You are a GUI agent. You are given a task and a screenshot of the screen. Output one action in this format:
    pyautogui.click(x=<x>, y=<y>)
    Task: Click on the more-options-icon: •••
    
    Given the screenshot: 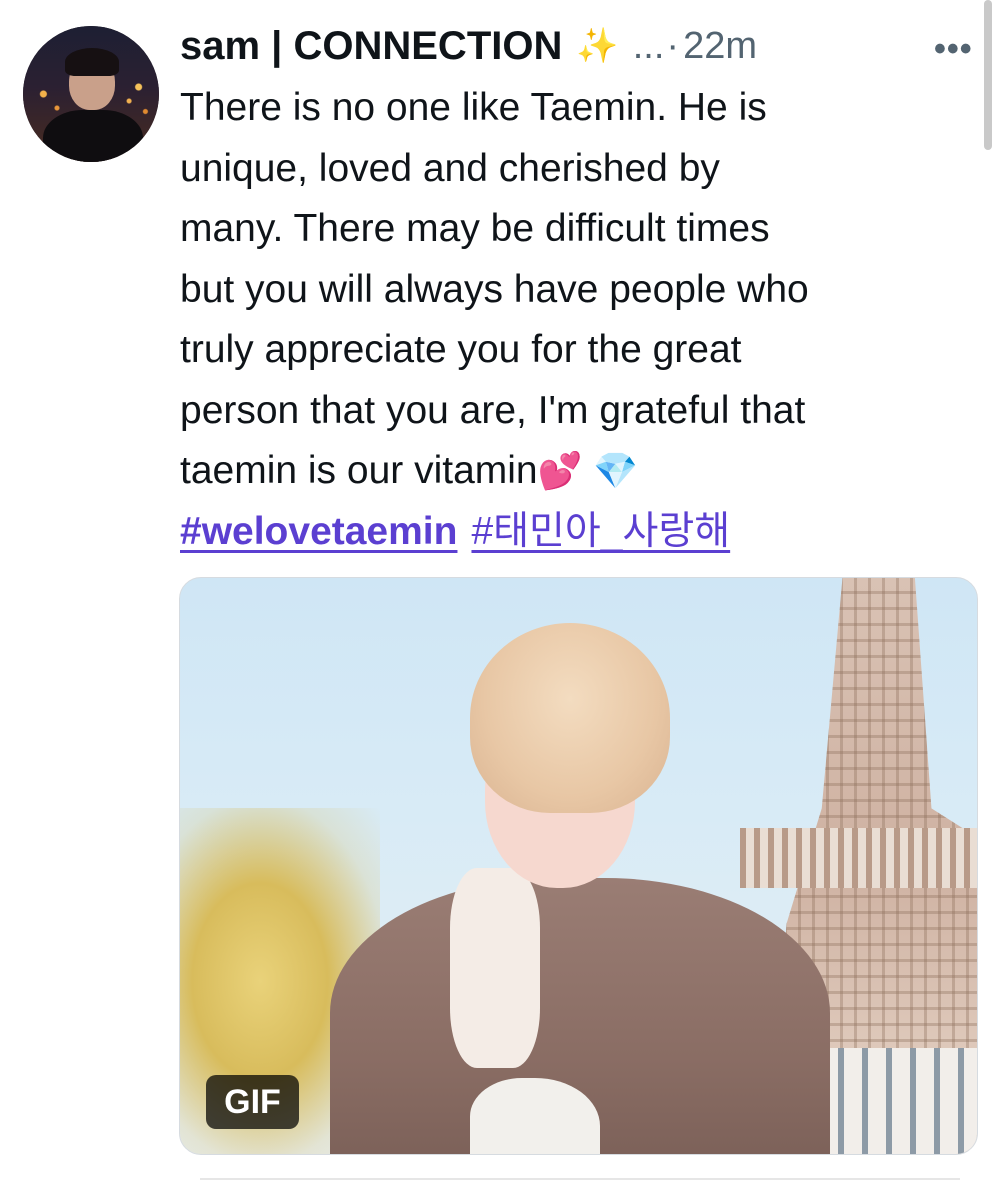 What is the action you would take?
    pyautogui.click(x=953, y=49)
    